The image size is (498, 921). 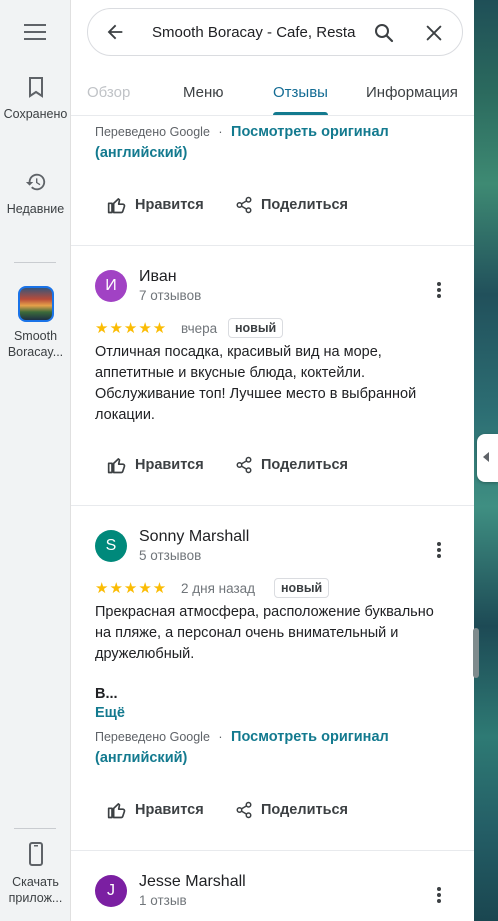 What do you see at coordinates (35, 99) in the screenshot?
I see `rail-item-saved: Сохранено` at bounding box center [35, 99].